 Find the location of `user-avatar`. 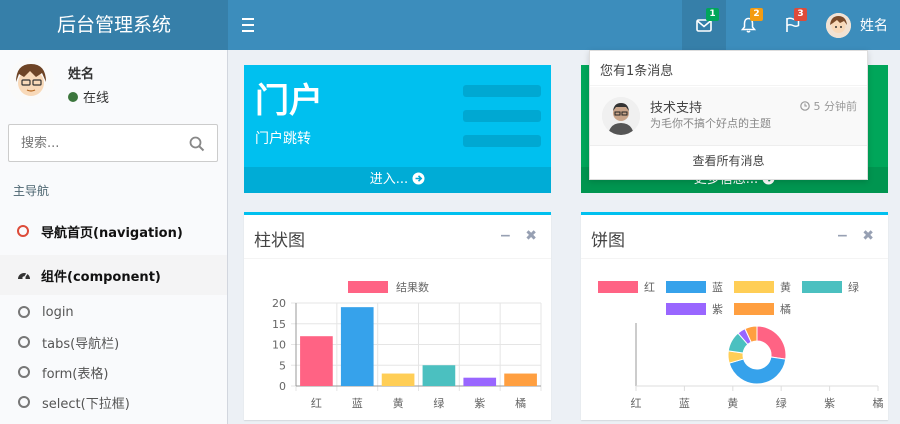

user-avatar is located at coordinates (838, 25).